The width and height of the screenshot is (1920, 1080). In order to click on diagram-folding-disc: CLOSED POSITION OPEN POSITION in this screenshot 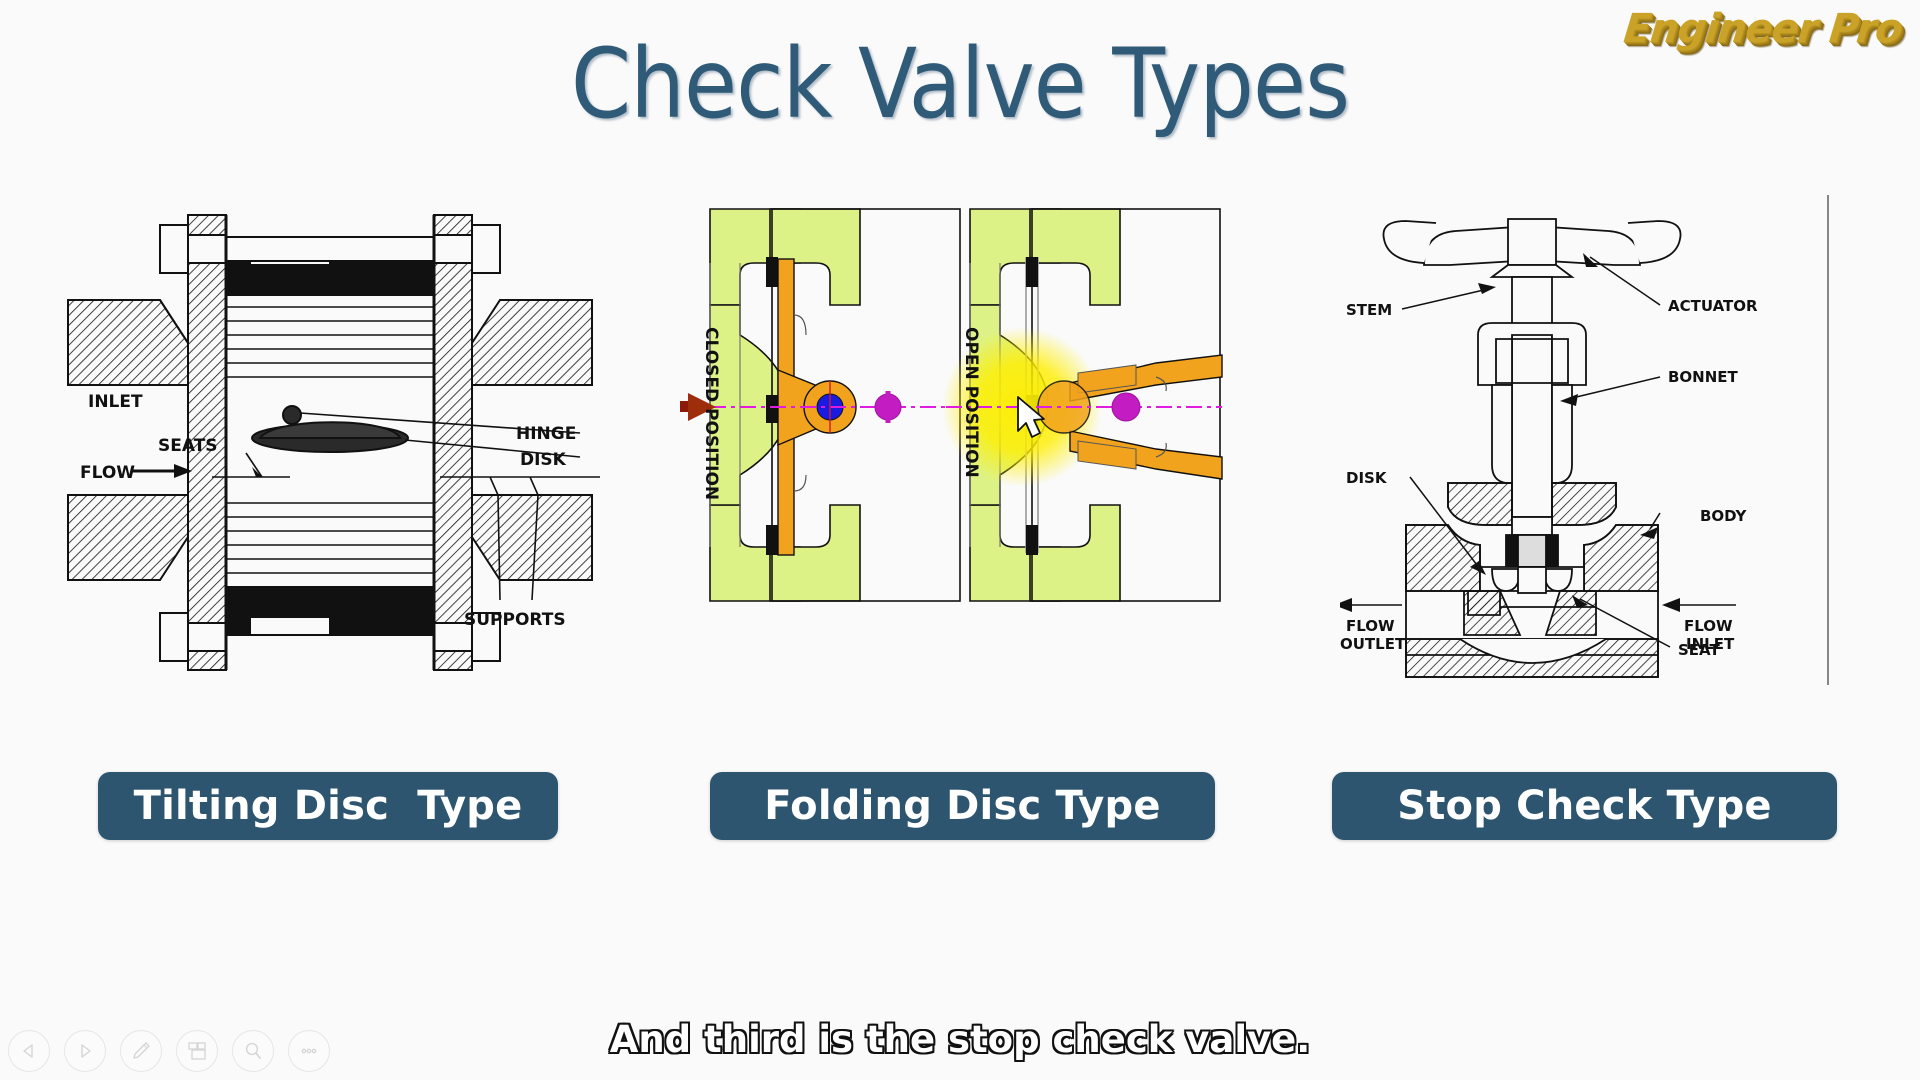, I will do `click(960, 460)`.